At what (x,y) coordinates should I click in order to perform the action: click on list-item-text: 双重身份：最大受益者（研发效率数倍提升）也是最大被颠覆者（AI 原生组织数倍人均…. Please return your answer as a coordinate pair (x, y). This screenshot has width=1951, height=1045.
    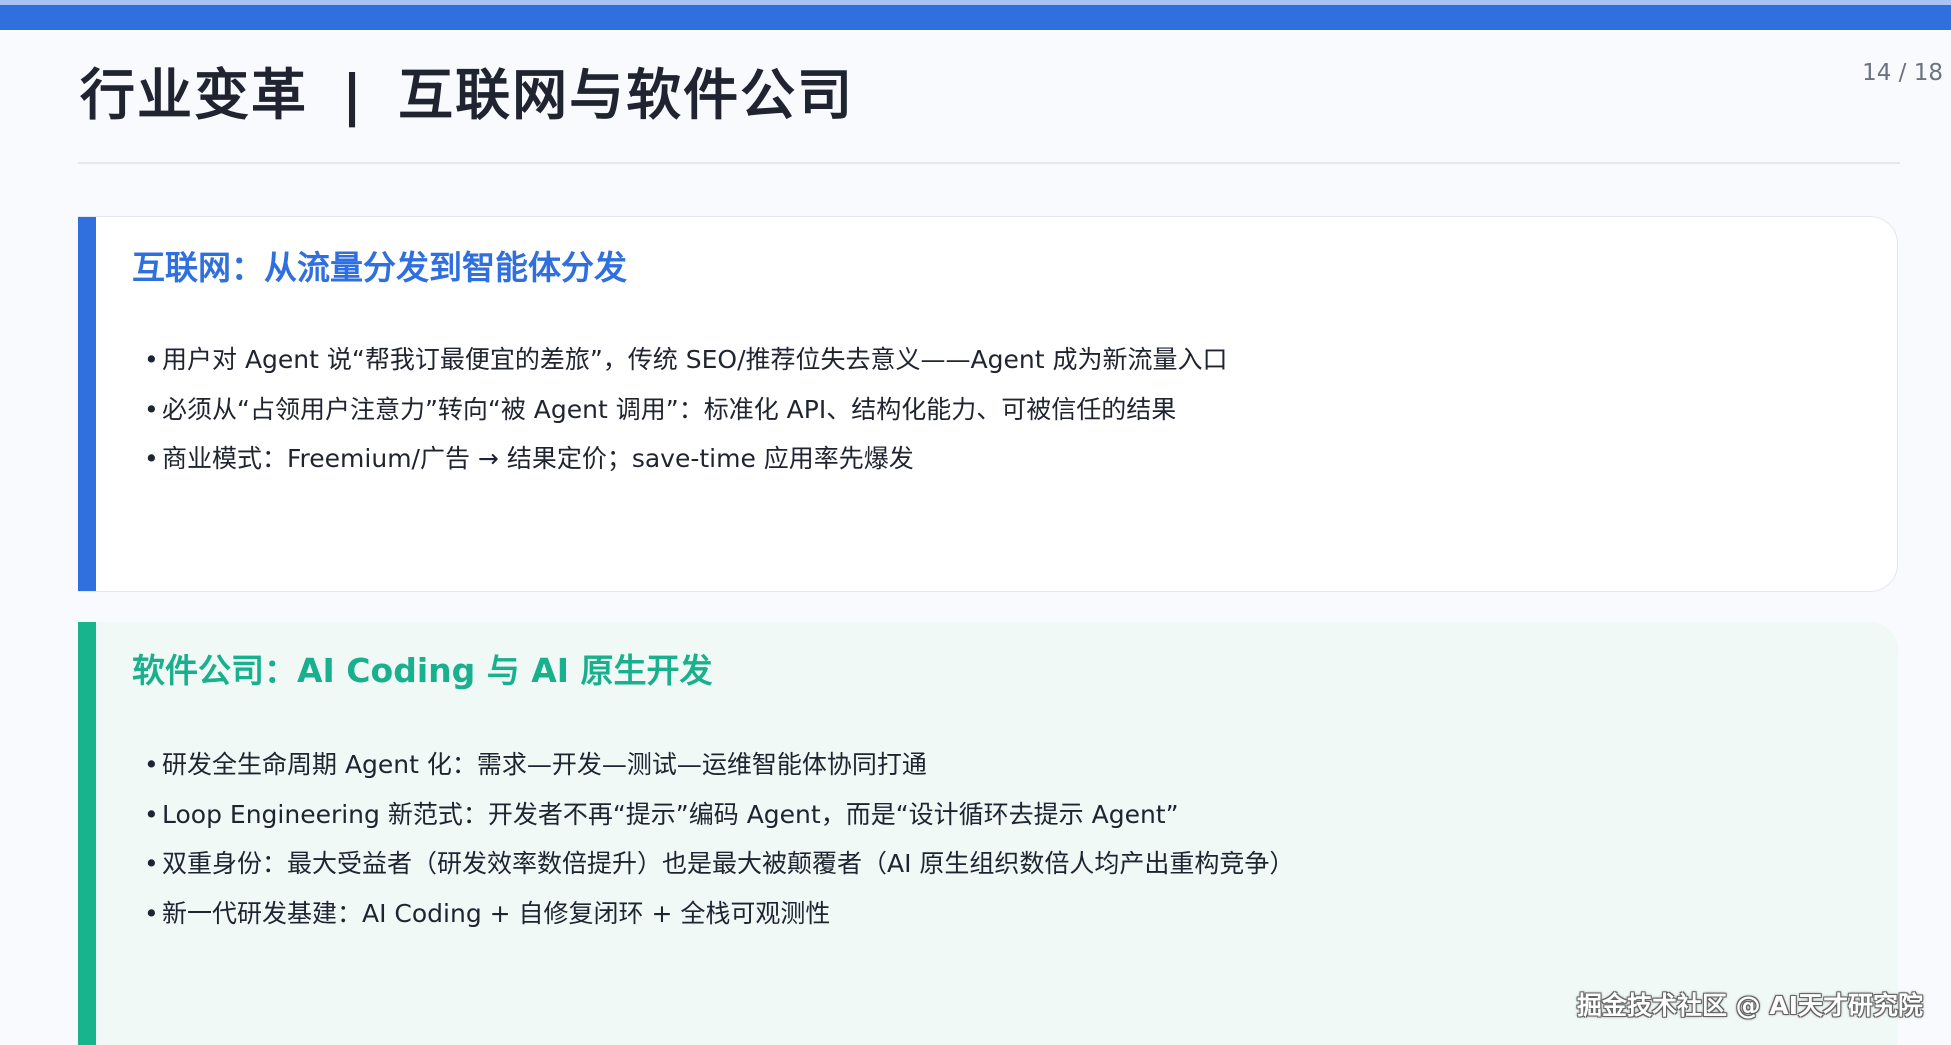
    Looking at the image, I should click on (728, 863).